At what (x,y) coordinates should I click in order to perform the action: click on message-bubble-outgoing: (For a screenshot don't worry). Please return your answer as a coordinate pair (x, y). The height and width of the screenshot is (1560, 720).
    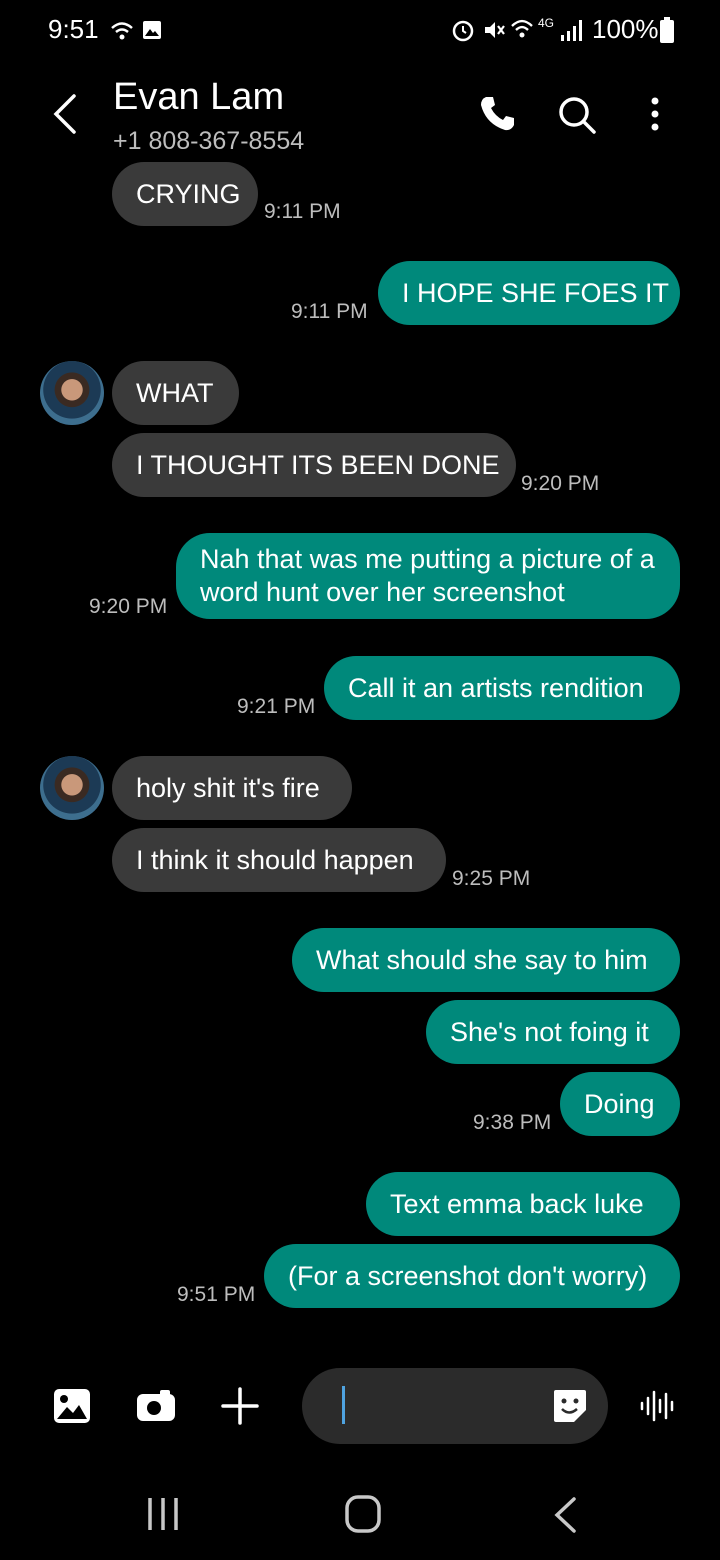
    Looking at the image, I should click on (472, 1276).